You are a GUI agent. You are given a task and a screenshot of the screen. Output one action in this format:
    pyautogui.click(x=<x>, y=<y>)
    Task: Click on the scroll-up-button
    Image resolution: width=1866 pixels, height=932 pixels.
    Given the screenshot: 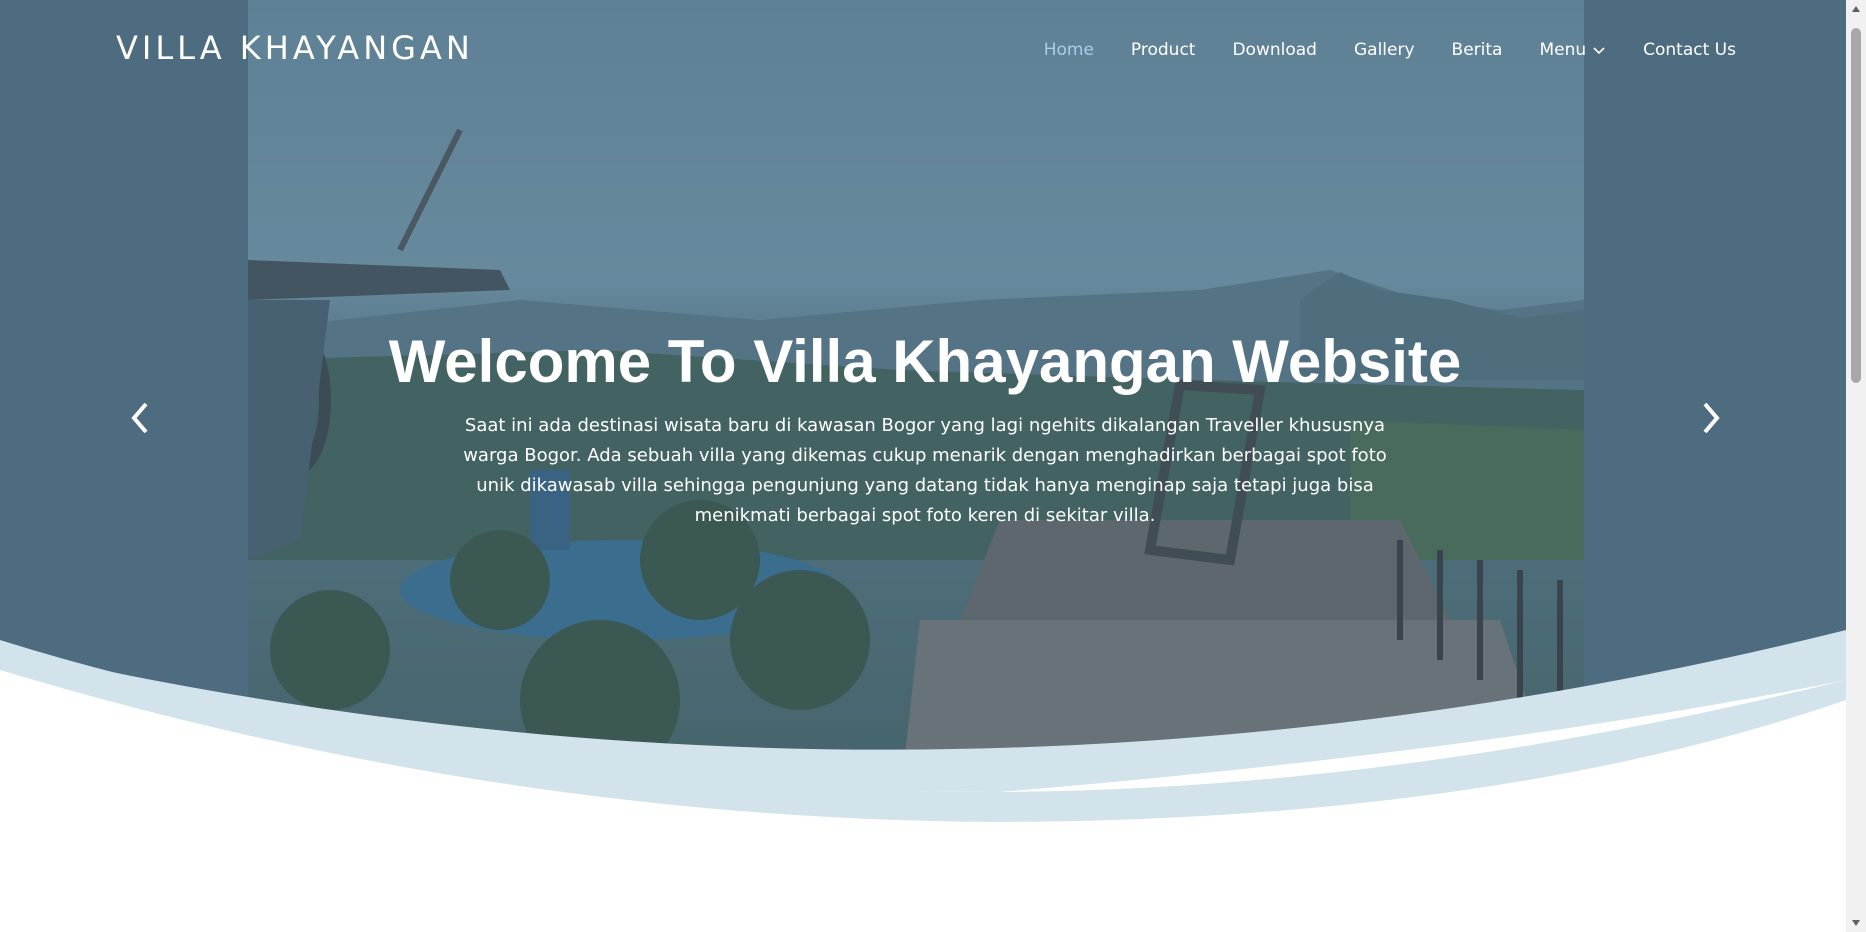 What is the action you would take?
    pyautogui.click(x=1856, y=9)
    